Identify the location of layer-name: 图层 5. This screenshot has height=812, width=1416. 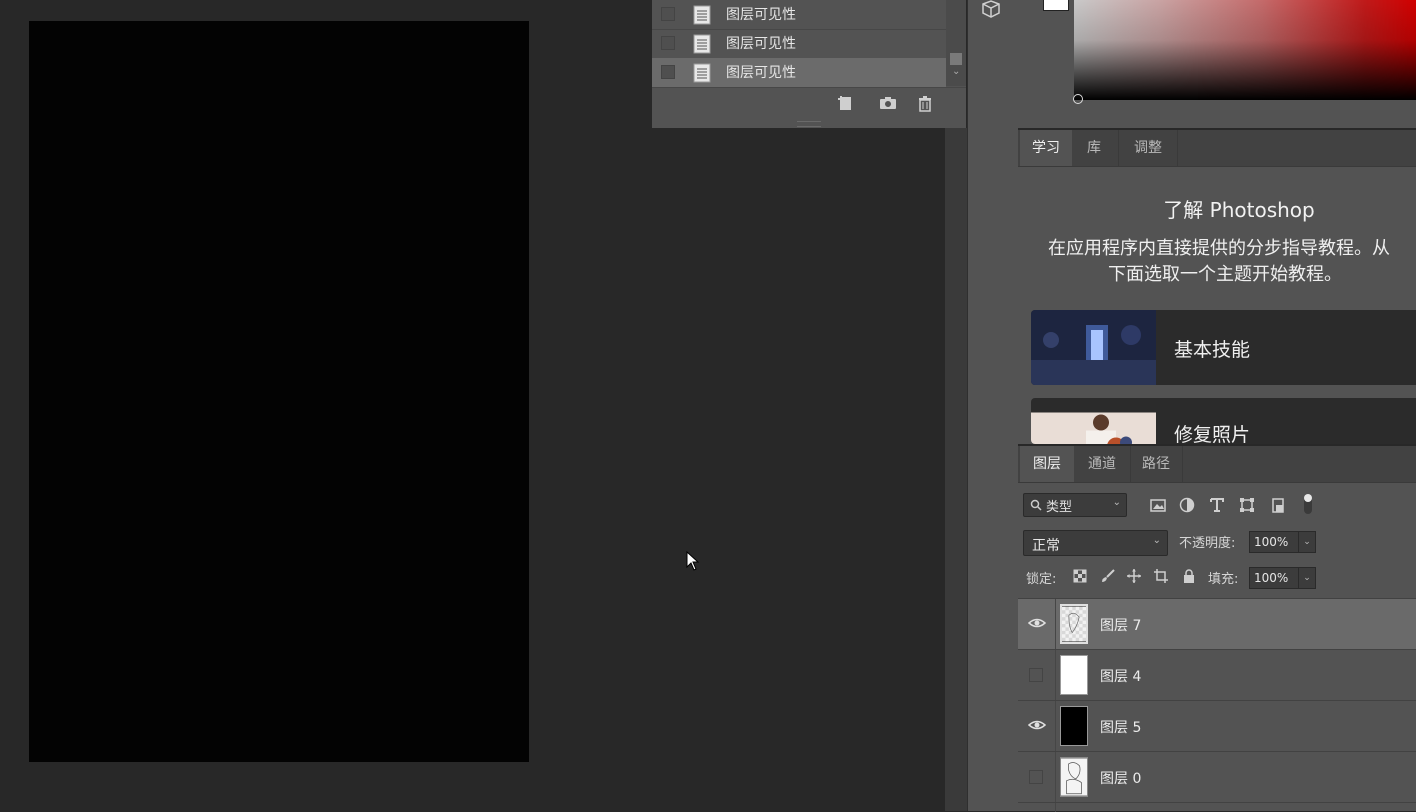
(1120, 727).